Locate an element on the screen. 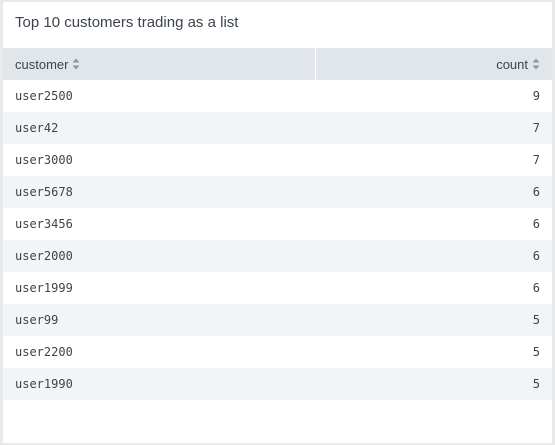 This screenshot has width=555, height=445. cell-customer: user42 is located at coordinates (159, 128).